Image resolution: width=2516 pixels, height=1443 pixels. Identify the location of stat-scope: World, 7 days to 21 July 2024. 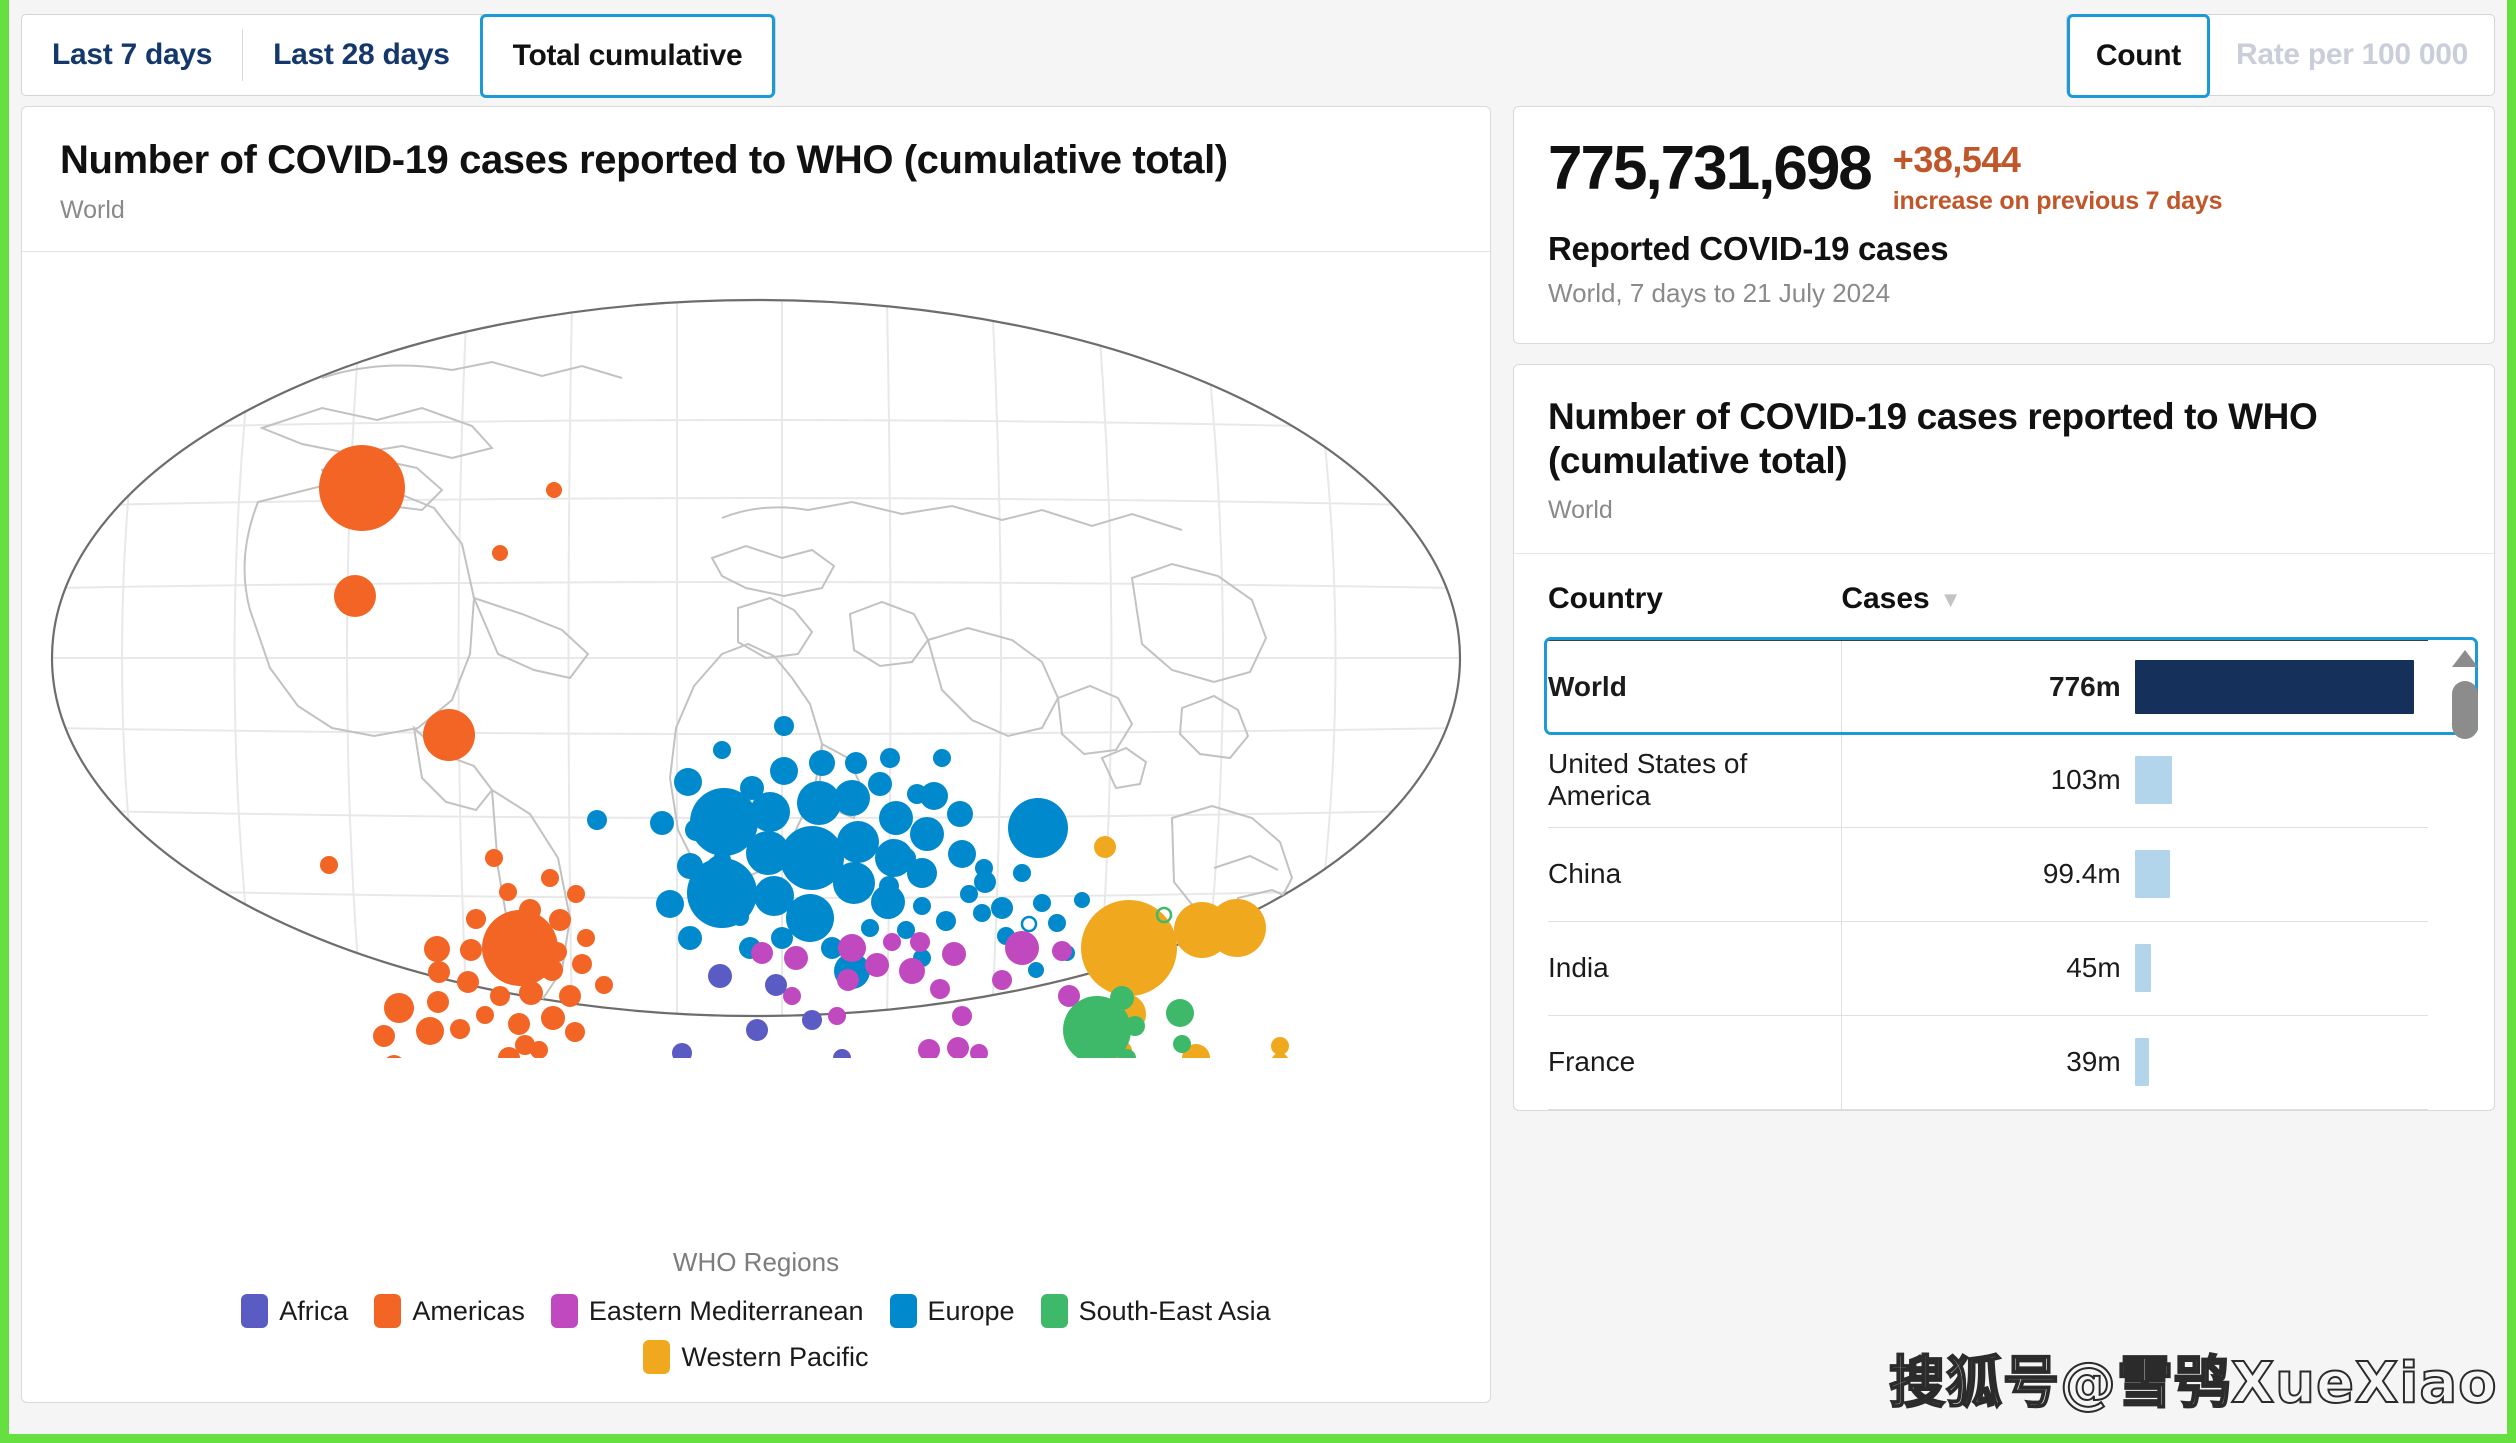
(1719, 292).